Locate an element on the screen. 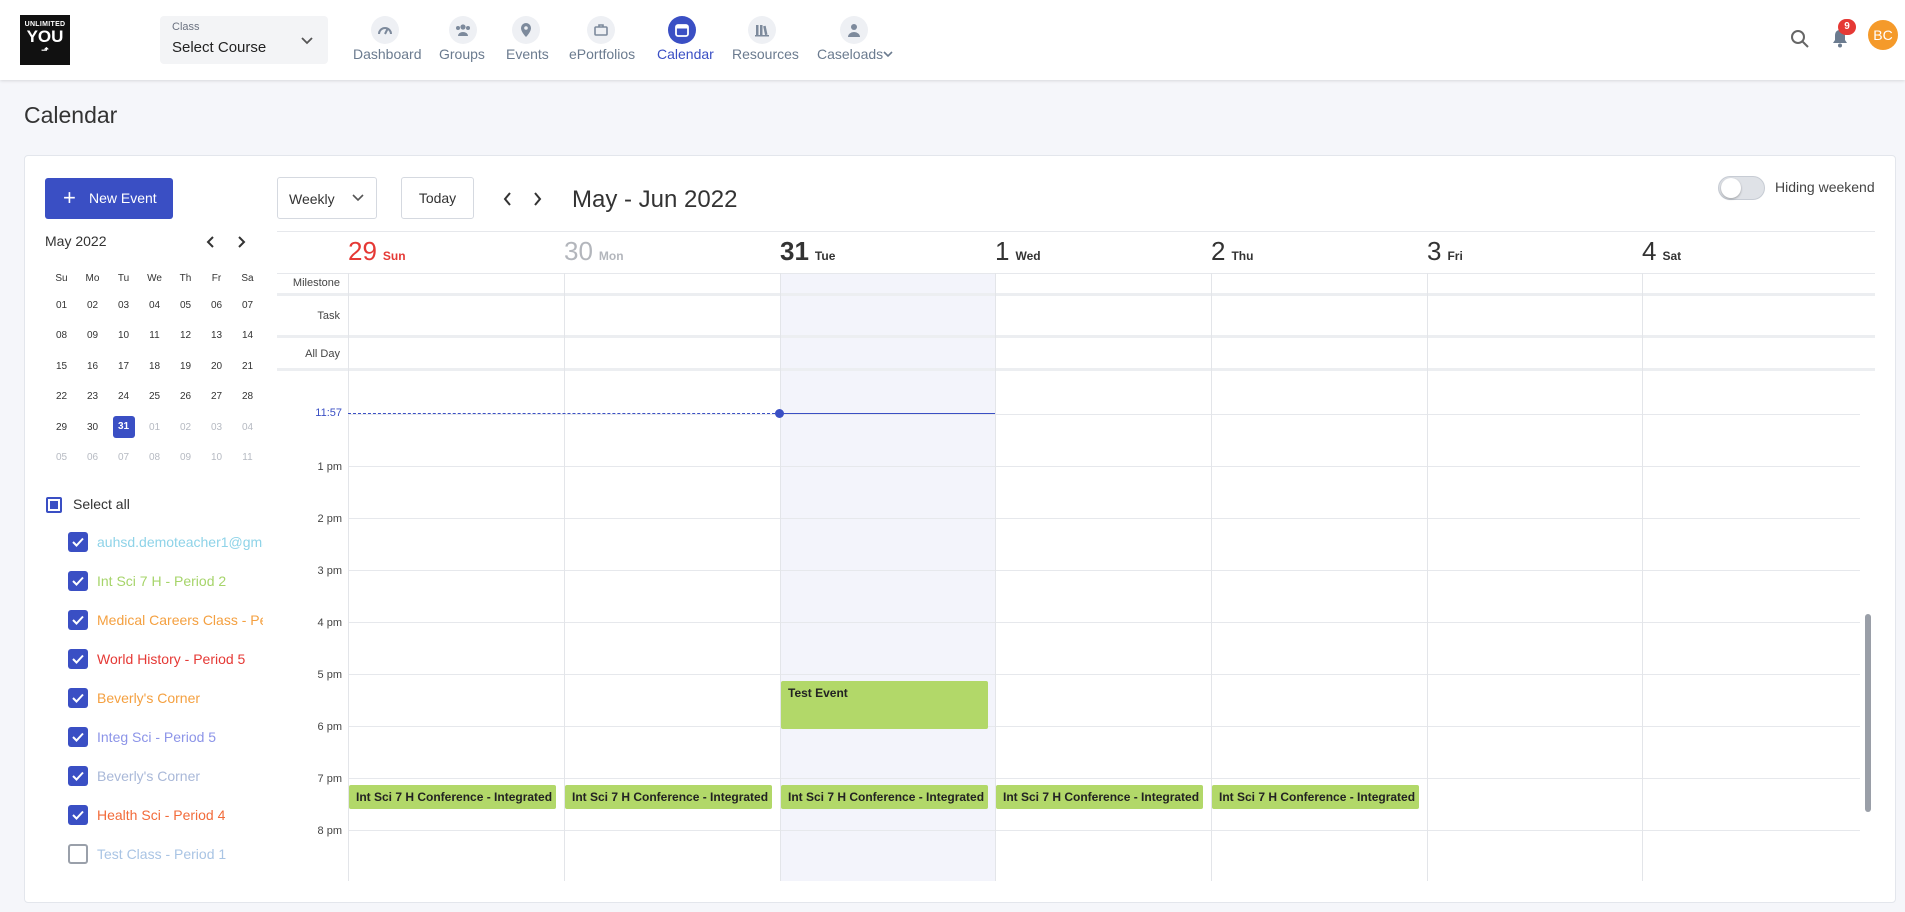  mini-calendar-day: 20 is located at coordinates (216, 366).